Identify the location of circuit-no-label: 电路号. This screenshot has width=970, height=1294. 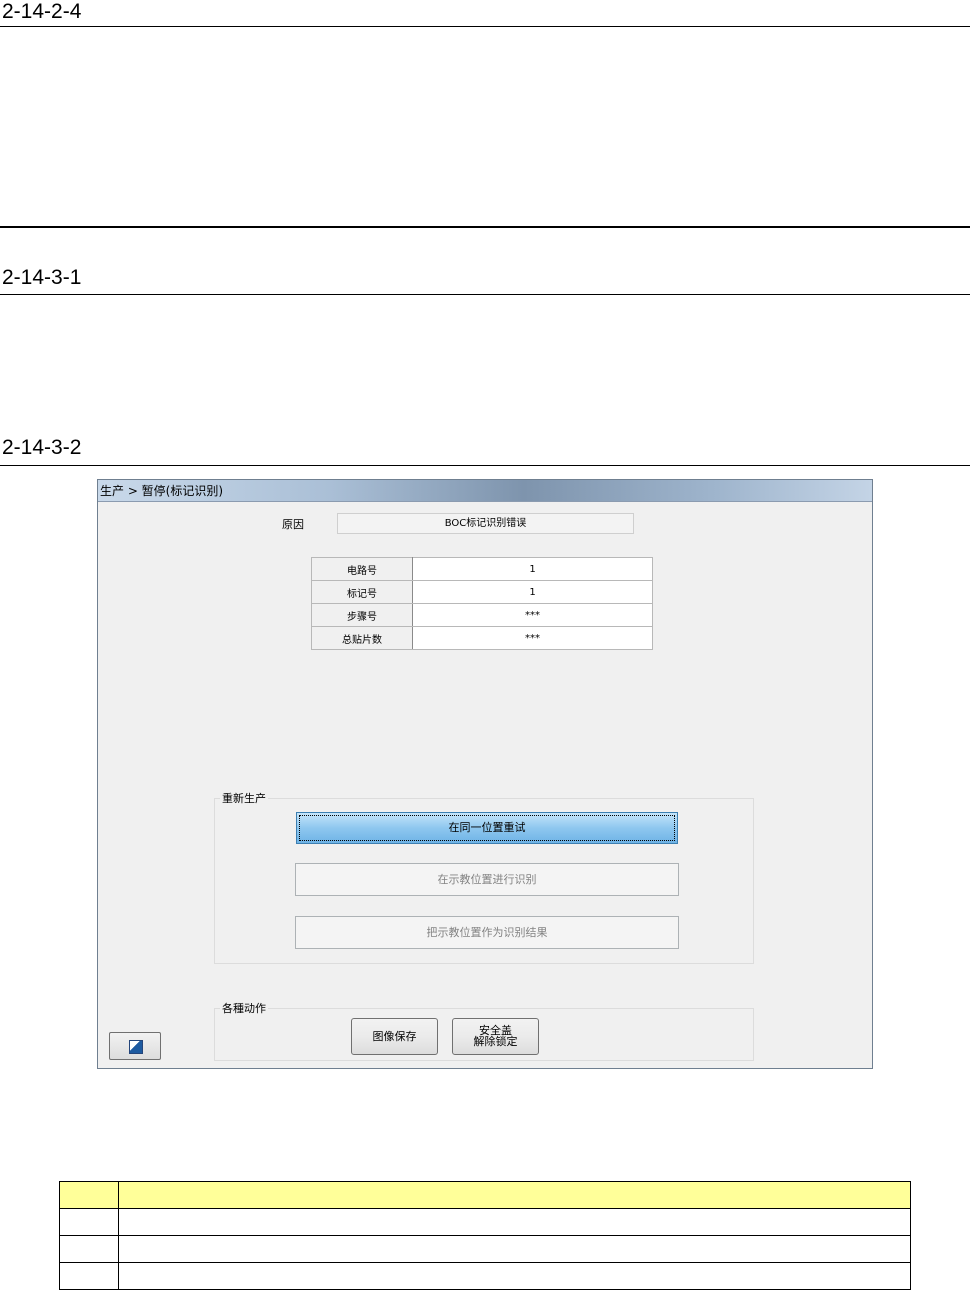
(362, 569).